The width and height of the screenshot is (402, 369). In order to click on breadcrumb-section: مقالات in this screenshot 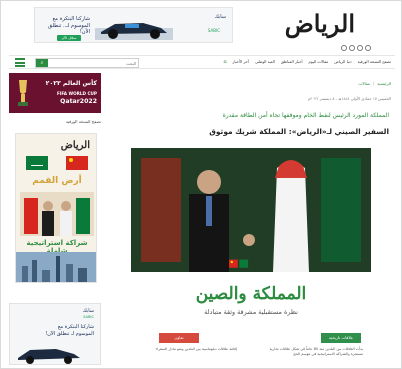, I will do `click(363, 83)`.